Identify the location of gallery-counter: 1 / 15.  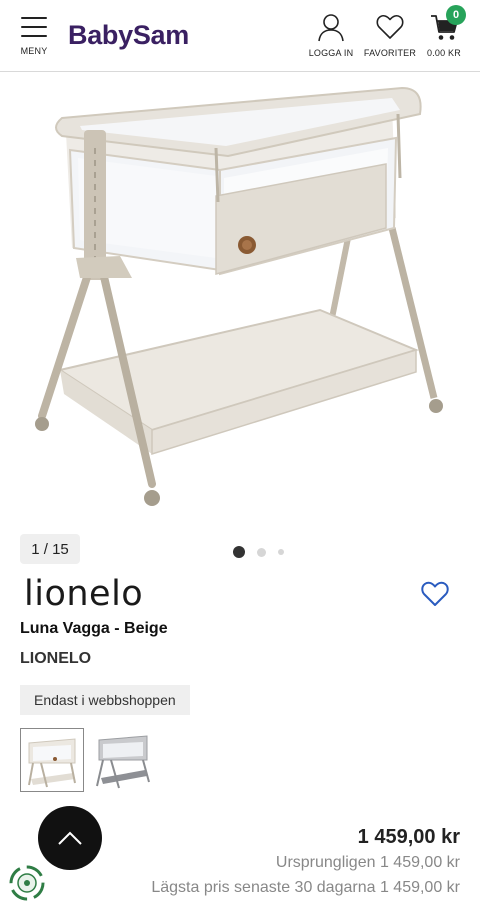
(50, 549).